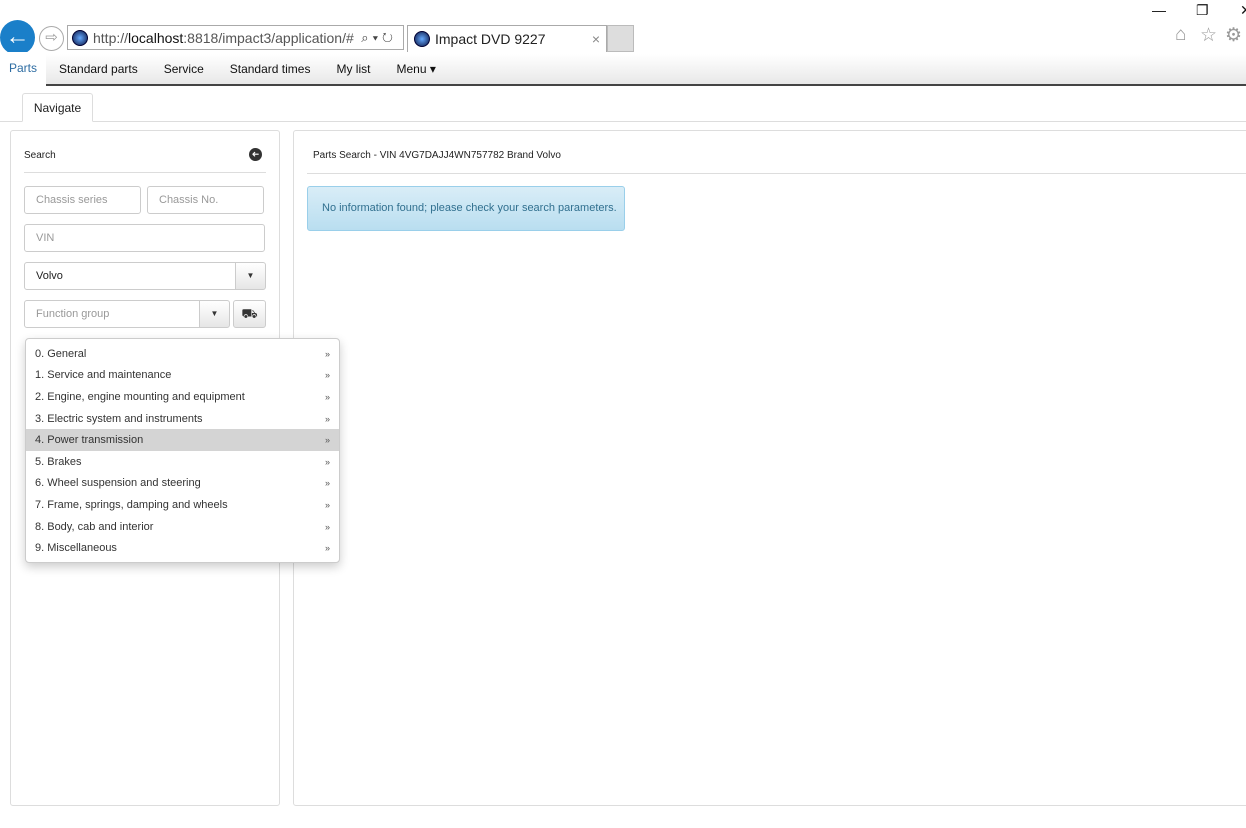  Describe the element at coordinates (130, 276) in the screenshot. I see `brand-select: Volvo` at that location.